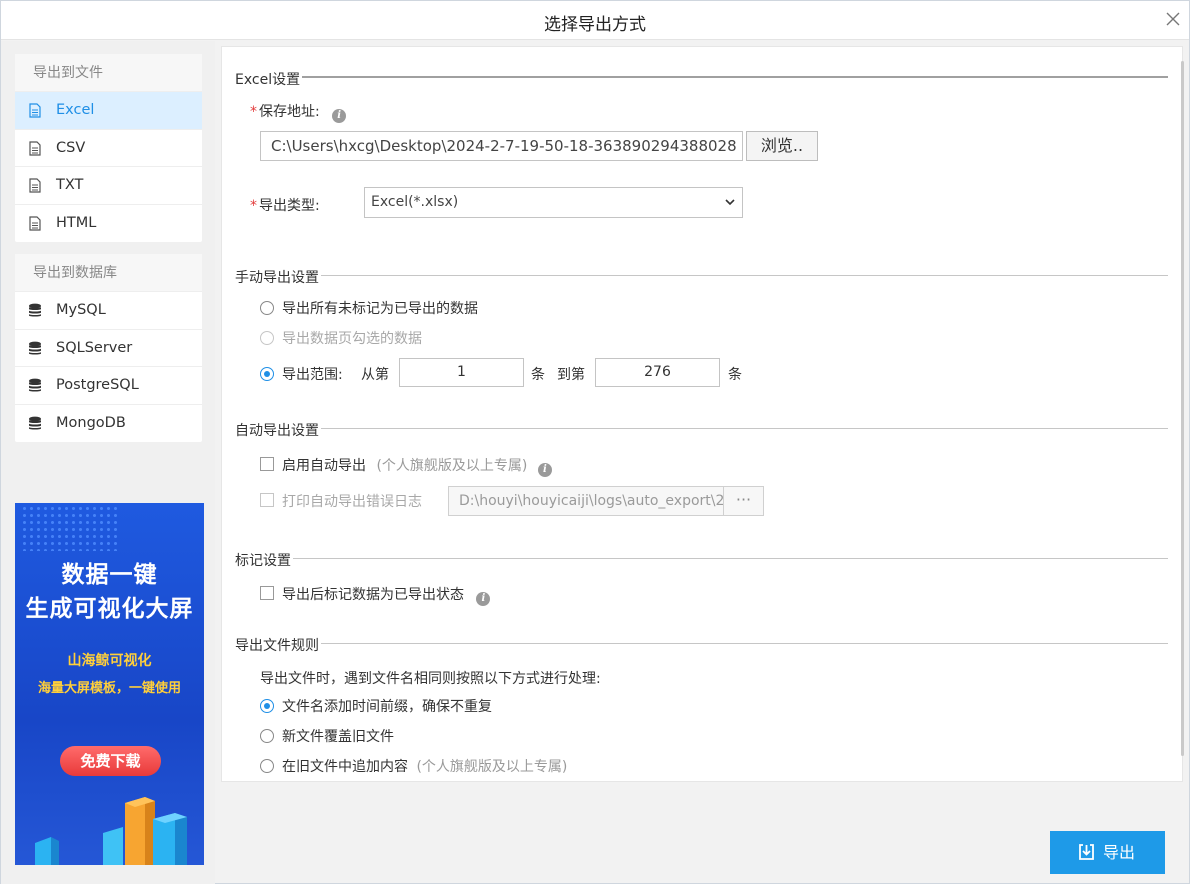 This screenshot has width=1190, height=884. What do you see at coordinates (267, 500) in the screenshot?
I see `checkbox-print-error-log` at bounding box center [267, 500].